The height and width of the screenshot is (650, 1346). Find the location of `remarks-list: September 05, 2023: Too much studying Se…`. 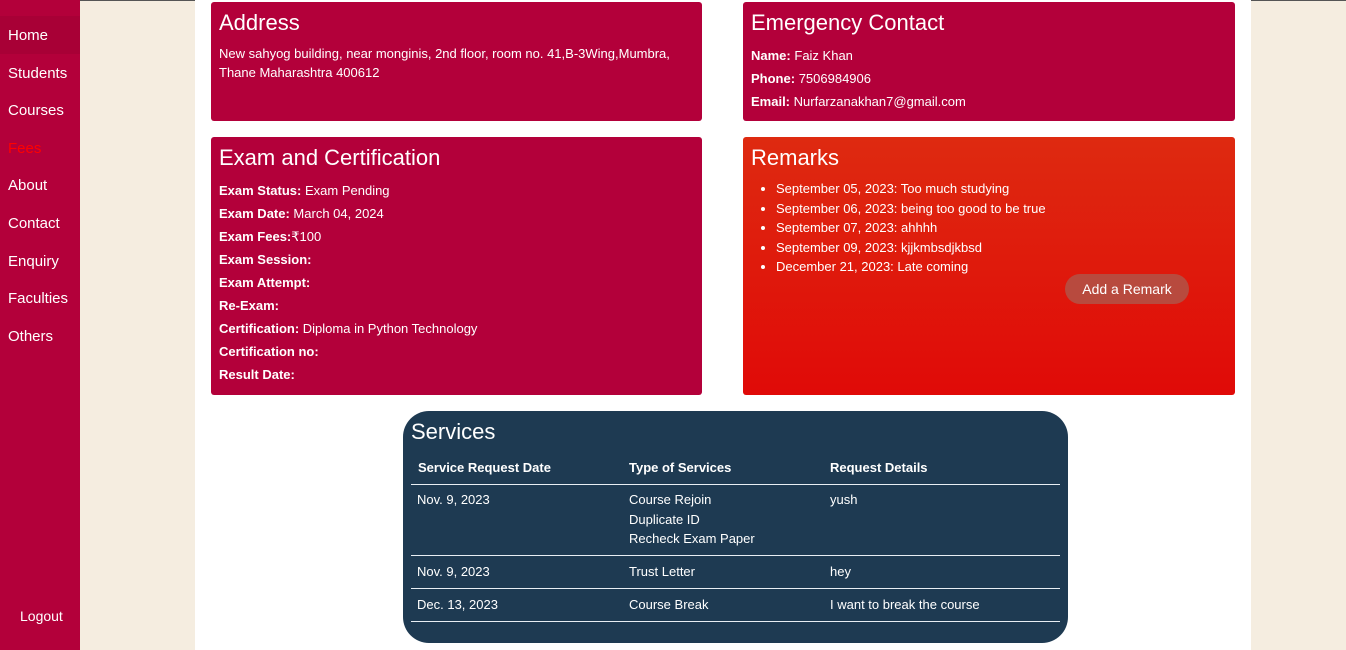

remarks-list: September 05, 2023: Too much studying Se… is located at coordinates (1001, 228).